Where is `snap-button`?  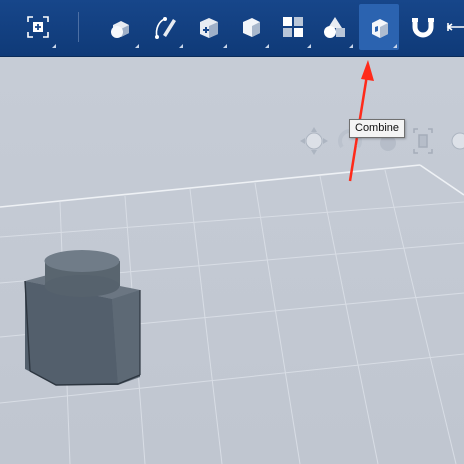 snap-button is located at coordinates (423, 27).